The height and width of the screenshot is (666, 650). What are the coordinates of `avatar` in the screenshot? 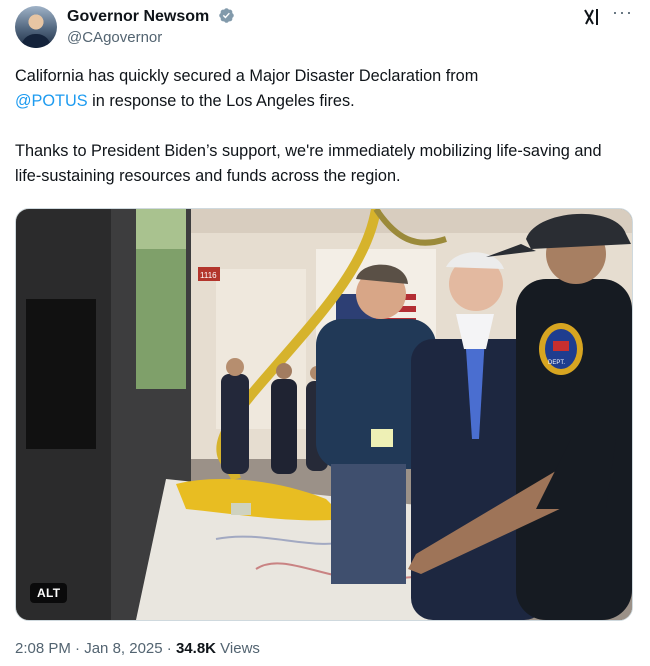 It's located at (36, 27).